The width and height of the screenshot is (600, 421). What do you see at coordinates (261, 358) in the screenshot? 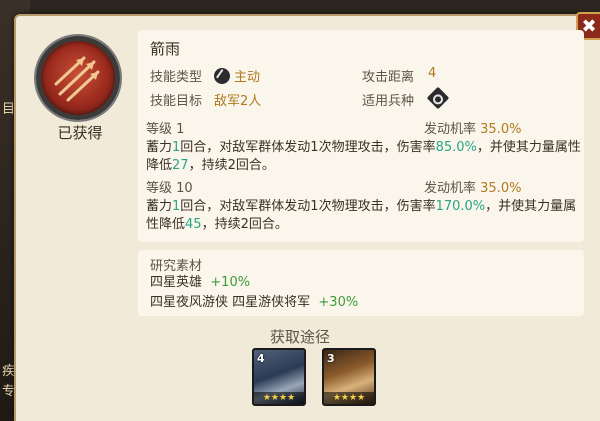
I see `hero-stage: 4` at bounding box center [261, 358].